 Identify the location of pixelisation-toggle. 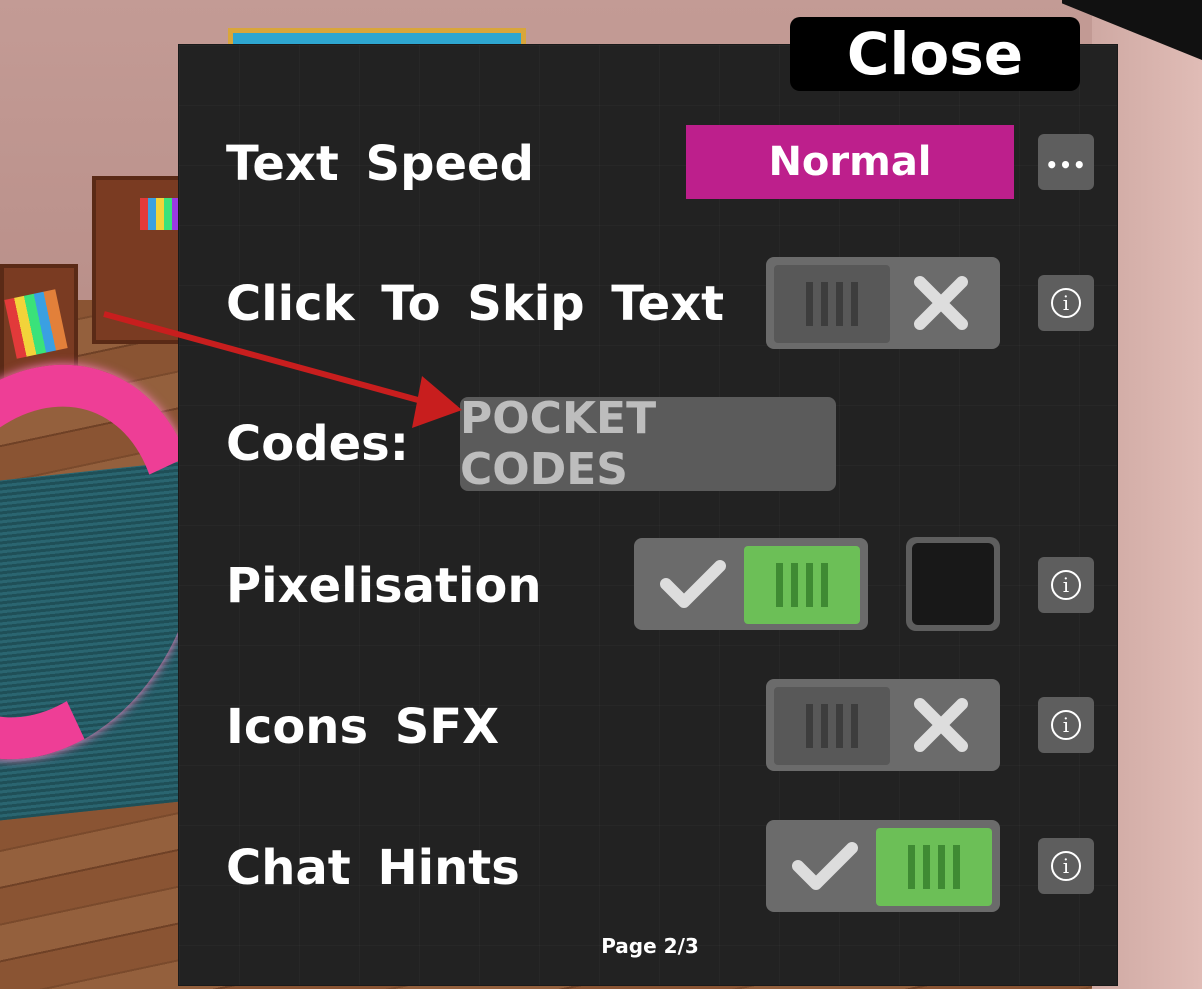
(751, 584).